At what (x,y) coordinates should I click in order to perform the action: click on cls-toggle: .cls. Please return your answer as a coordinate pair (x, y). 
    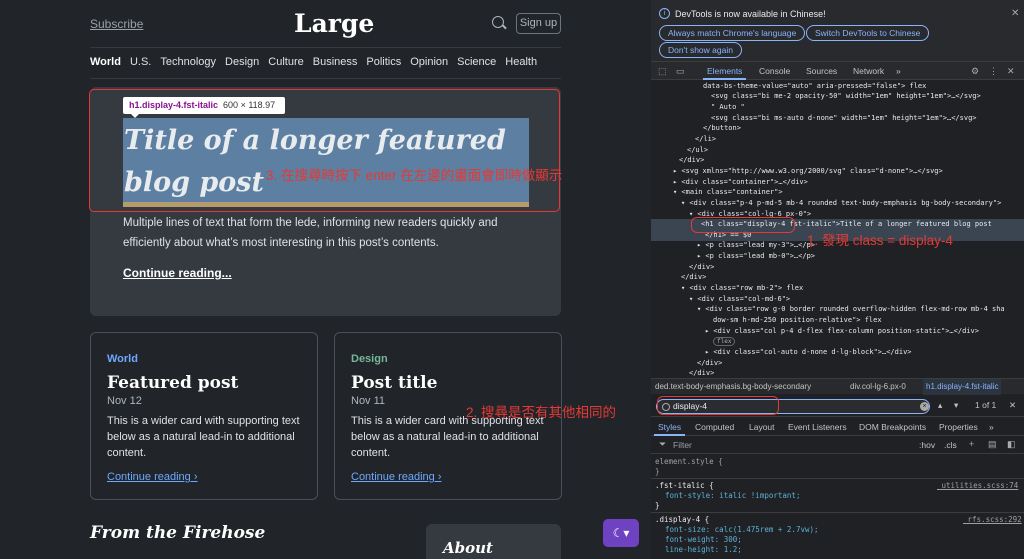
    Looking at the image, I should click on (950, 445).